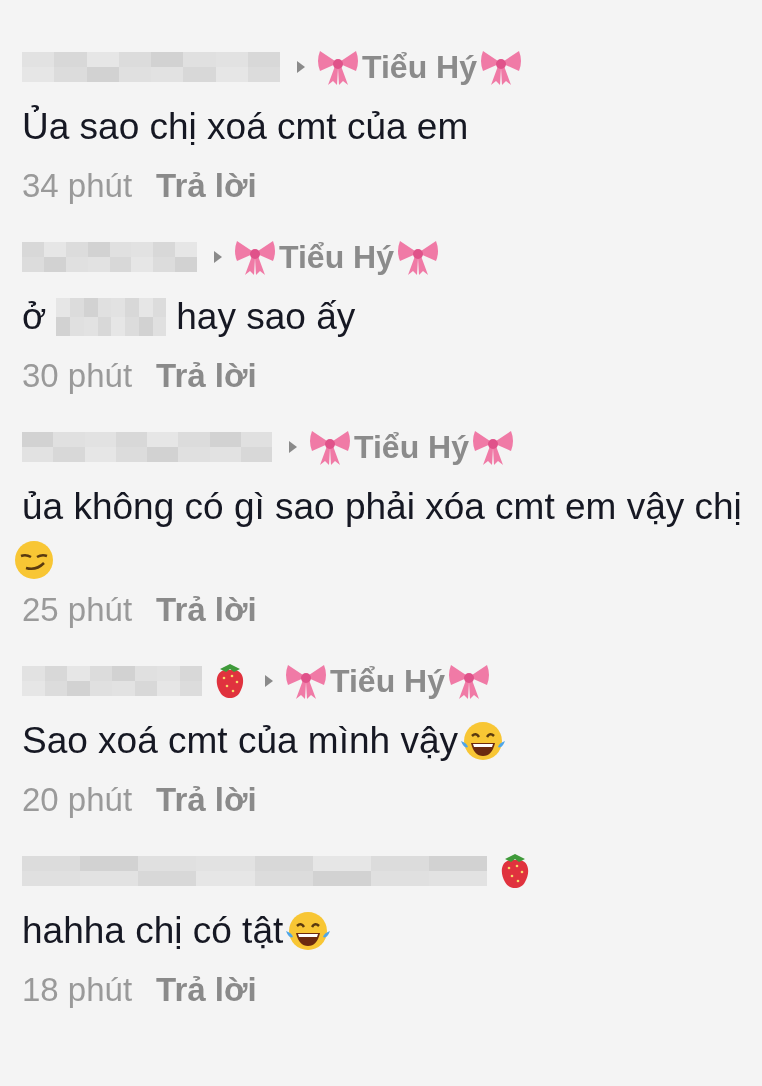  What do you see at coordinates (240, 741) in the screenshot?
I see `comment-text: Sao xoá cmt của mình vậy` at bounding box center [240, 741].